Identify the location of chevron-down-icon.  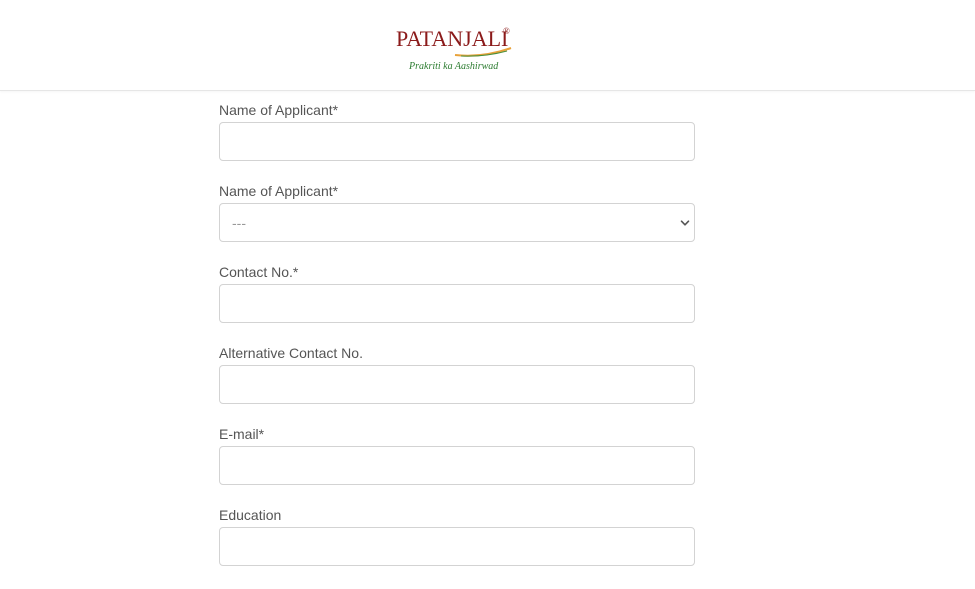
(685, 223).